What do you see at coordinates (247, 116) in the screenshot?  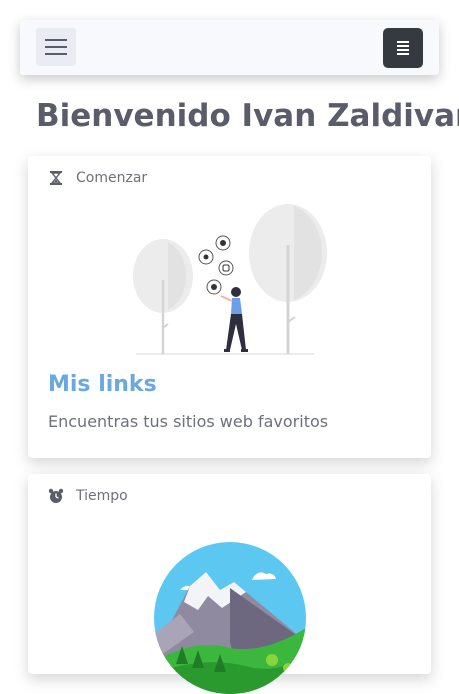 I see `page-title: Bienvenido Ivan Zaldivar` at bounding box center [247, 116].